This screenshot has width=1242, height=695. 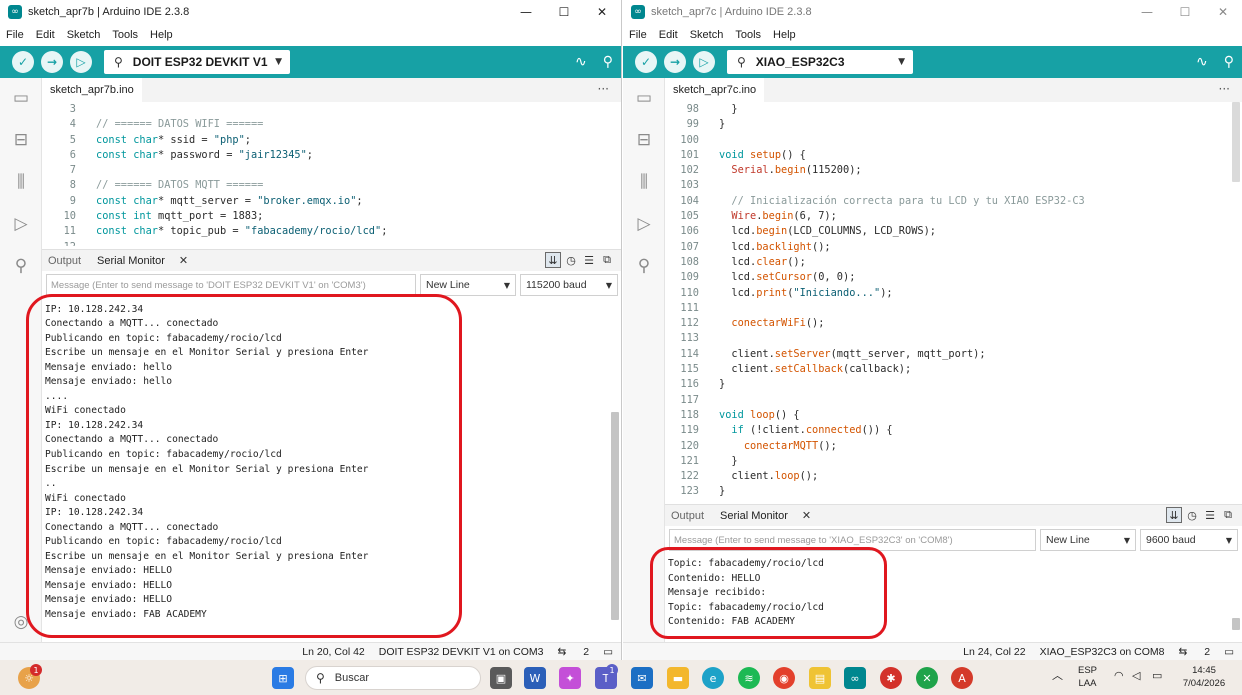 I want to click on file-tab: sketch_apr7b.ino, so click(x=92, y=90).